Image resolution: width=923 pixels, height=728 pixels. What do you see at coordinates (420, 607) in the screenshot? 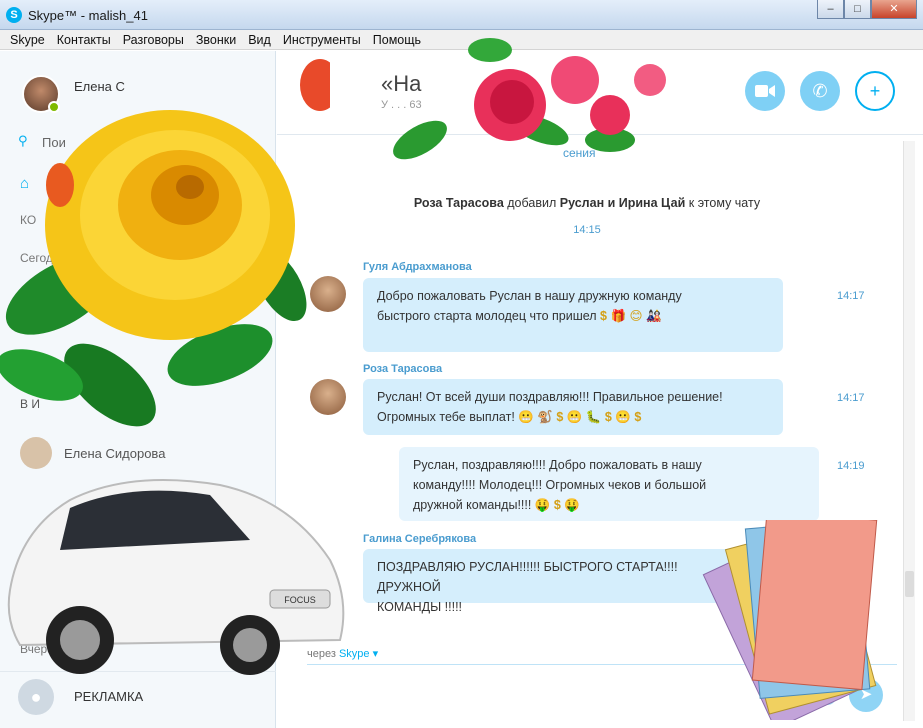
I see `message-text: КОМАНДЫ !!!!!` at bounding box center [420, 607].